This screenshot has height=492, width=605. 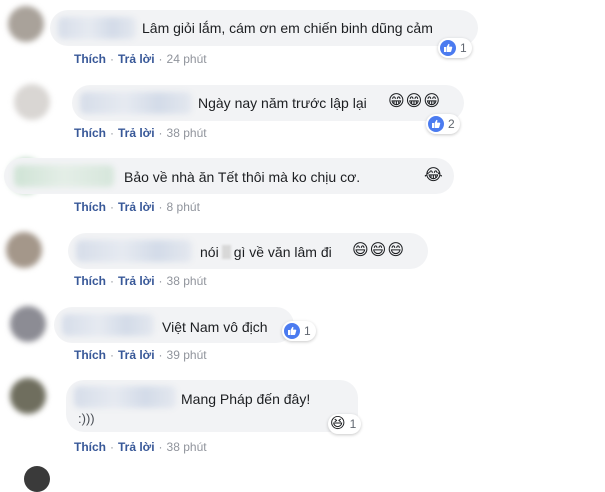 I want to click on comment-text-line2: :))), so click(x=86, y=418).